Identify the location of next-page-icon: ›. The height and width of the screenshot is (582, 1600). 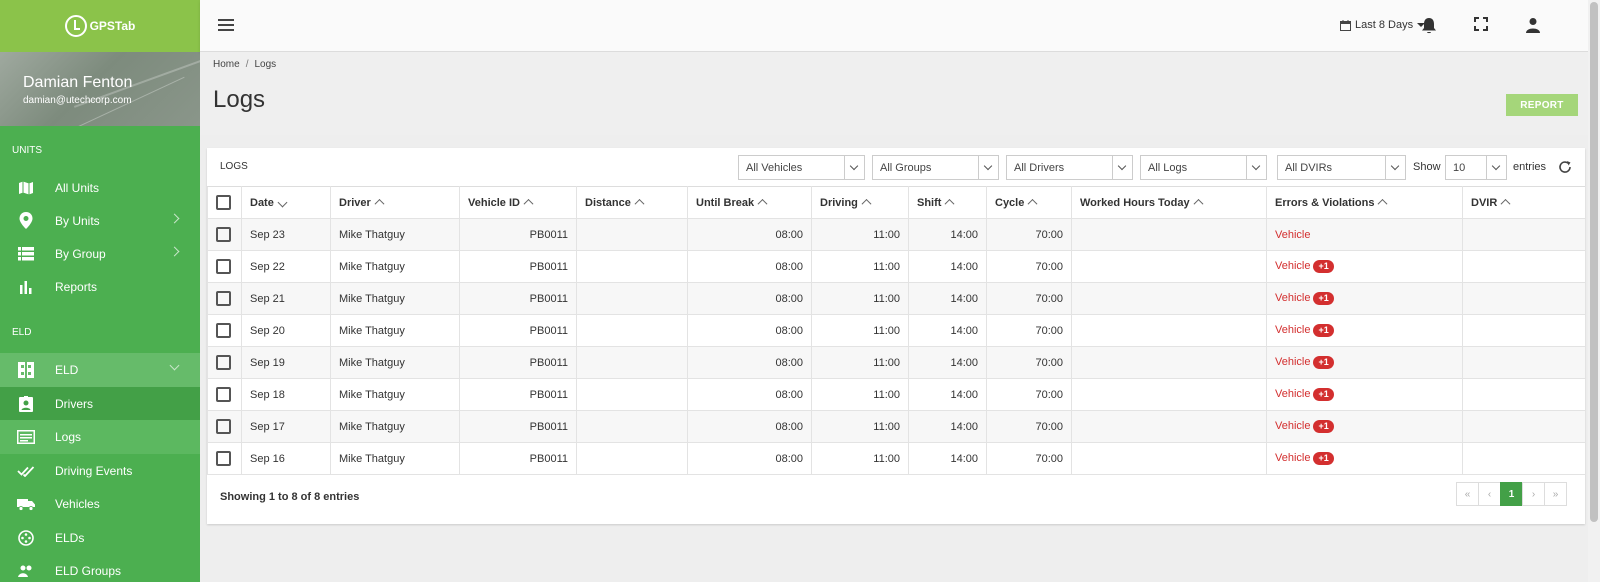
(1533, 494).